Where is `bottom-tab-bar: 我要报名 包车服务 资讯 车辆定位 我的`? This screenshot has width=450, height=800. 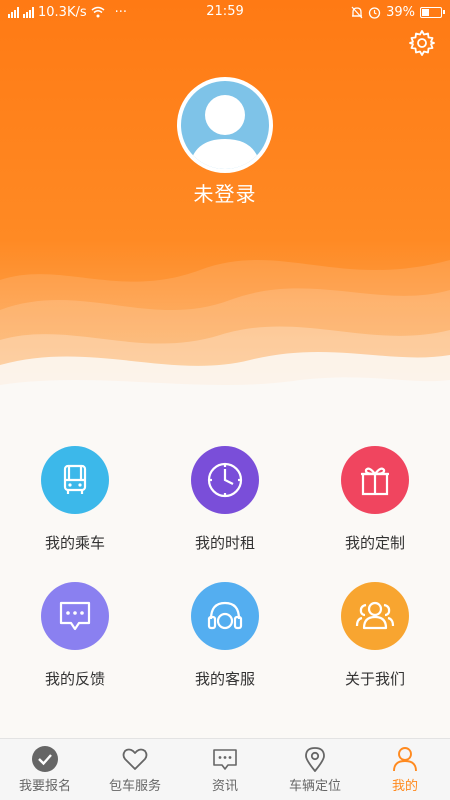
bottom-tab-bar: 我要报名 包车服务 资讯 车辆定位 我的 is located at coordinates (225, 769).